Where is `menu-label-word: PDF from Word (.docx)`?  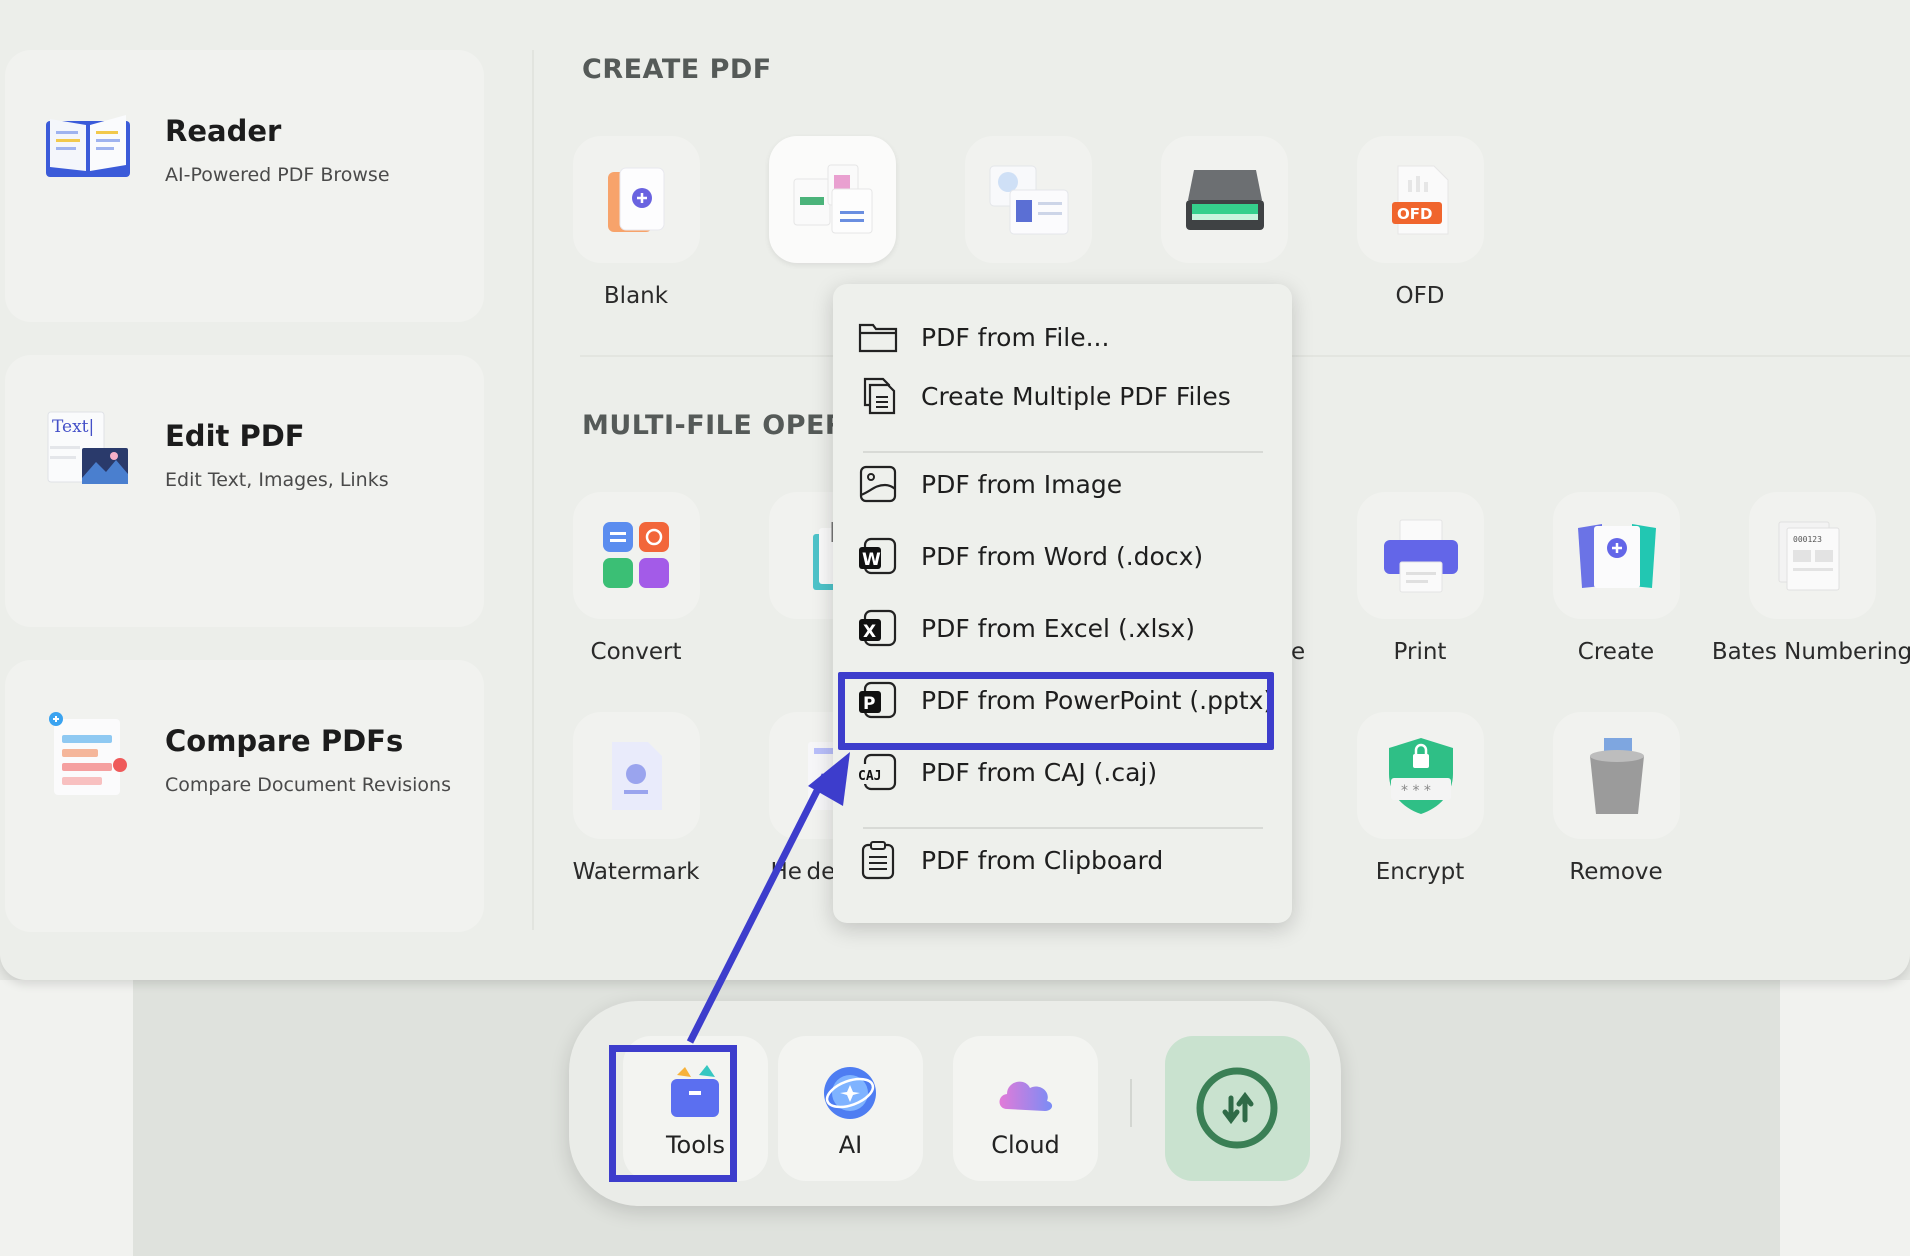 menu-label-word: PDF from Word (.docx) is located at coordinates (1062, 556).